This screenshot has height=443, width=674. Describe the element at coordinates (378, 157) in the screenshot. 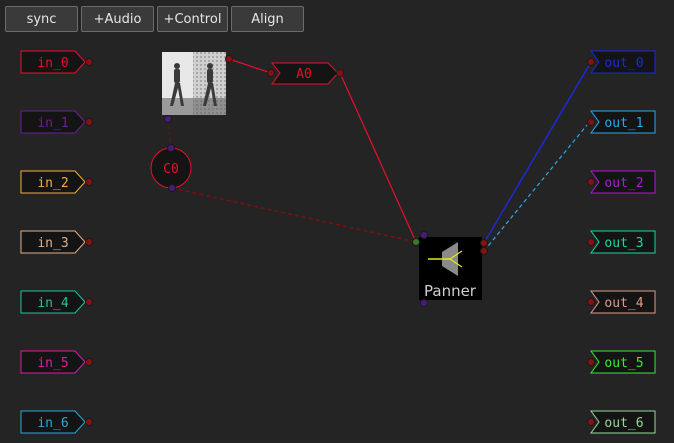

I see `wire-a0-to-panner` at that location.